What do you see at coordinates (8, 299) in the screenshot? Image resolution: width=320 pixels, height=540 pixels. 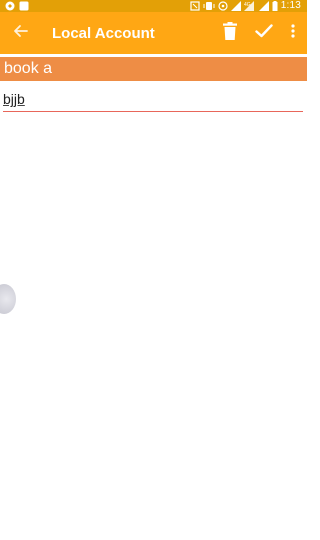 I see `drag-handle` at bounding box center [8, 299].